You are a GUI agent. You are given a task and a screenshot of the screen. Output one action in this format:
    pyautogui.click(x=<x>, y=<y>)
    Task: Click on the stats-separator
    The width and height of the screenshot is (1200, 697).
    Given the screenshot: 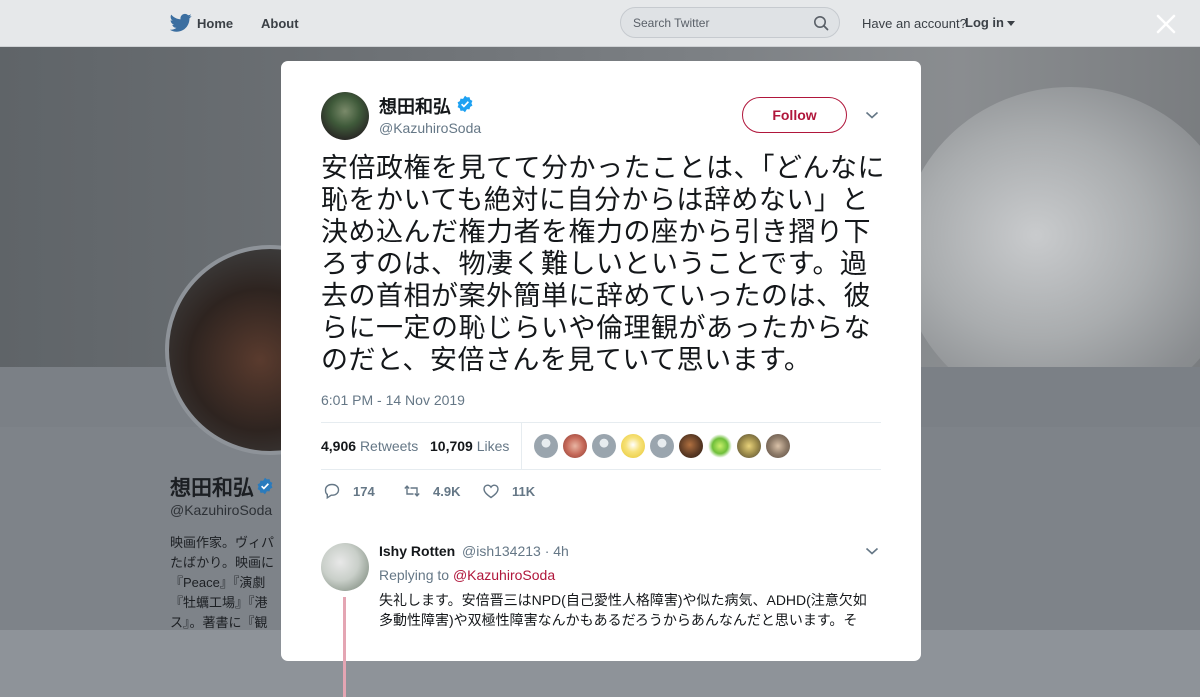 What is the action you would take?
    pyautogui.click(x=521, y=446)
    